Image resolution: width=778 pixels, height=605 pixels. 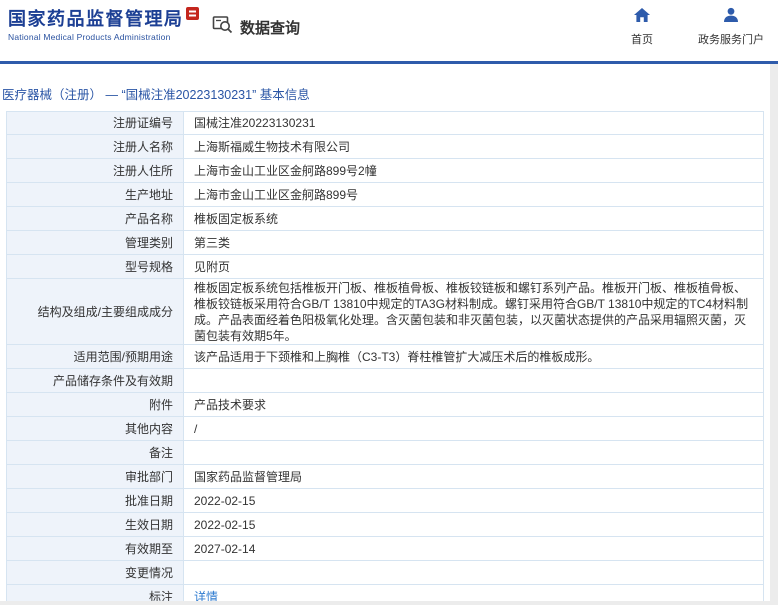 I want to click on row-value: /, so click(x=474, y=428).